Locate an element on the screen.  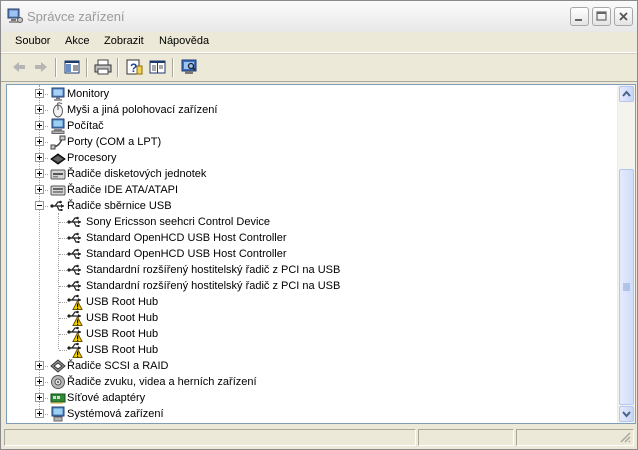
device-item: Sony Ericsson seehcri Control Device is located at coordinates (307, 222).